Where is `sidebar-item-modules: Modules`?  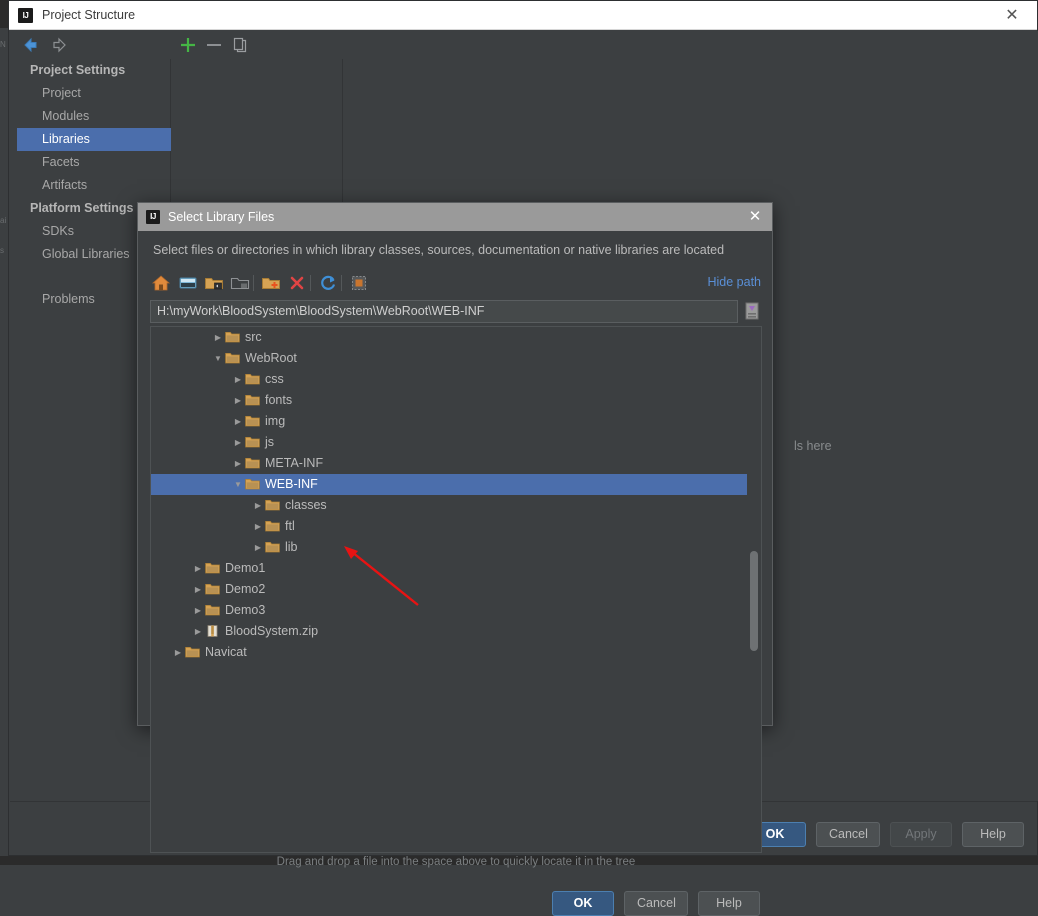
sidebar-item-modules: Modules is located at coordinates (90, 116).